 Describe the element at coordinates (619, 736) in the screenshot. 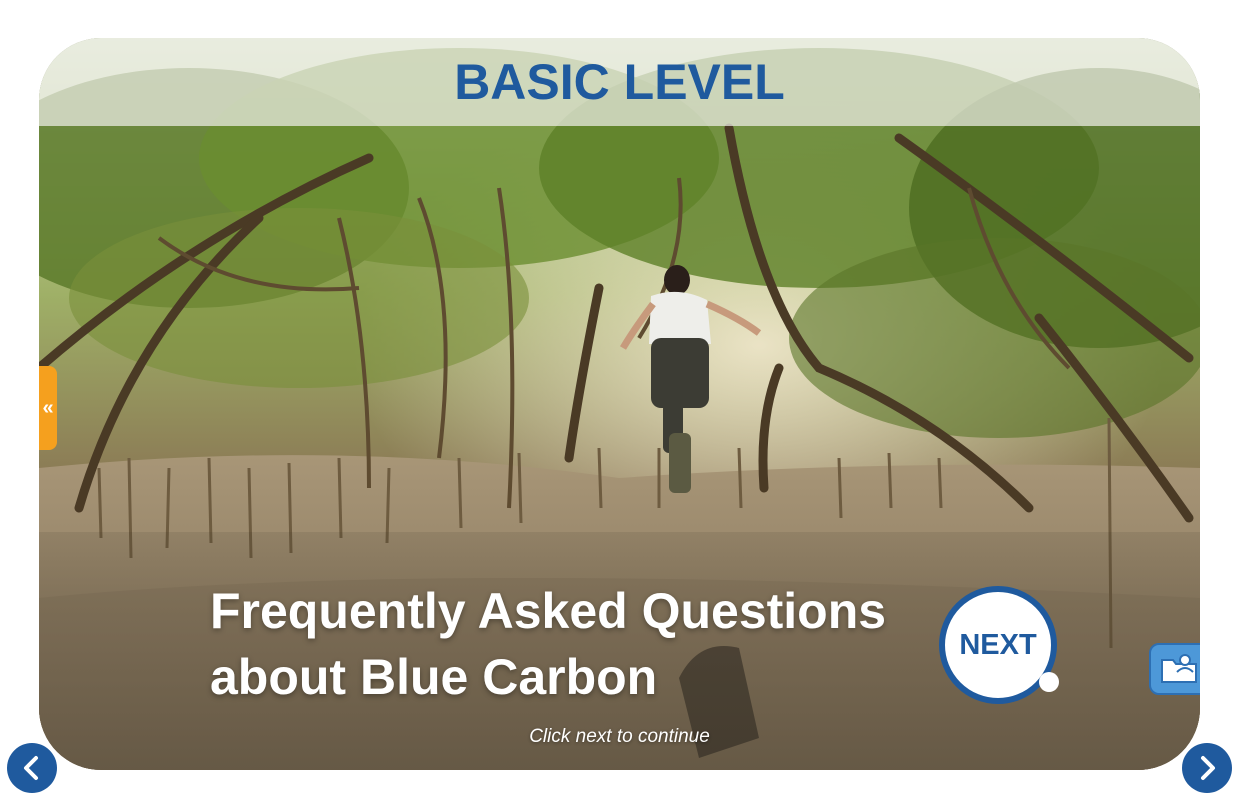

I see `continue-hint: Click next to continue` at that location.